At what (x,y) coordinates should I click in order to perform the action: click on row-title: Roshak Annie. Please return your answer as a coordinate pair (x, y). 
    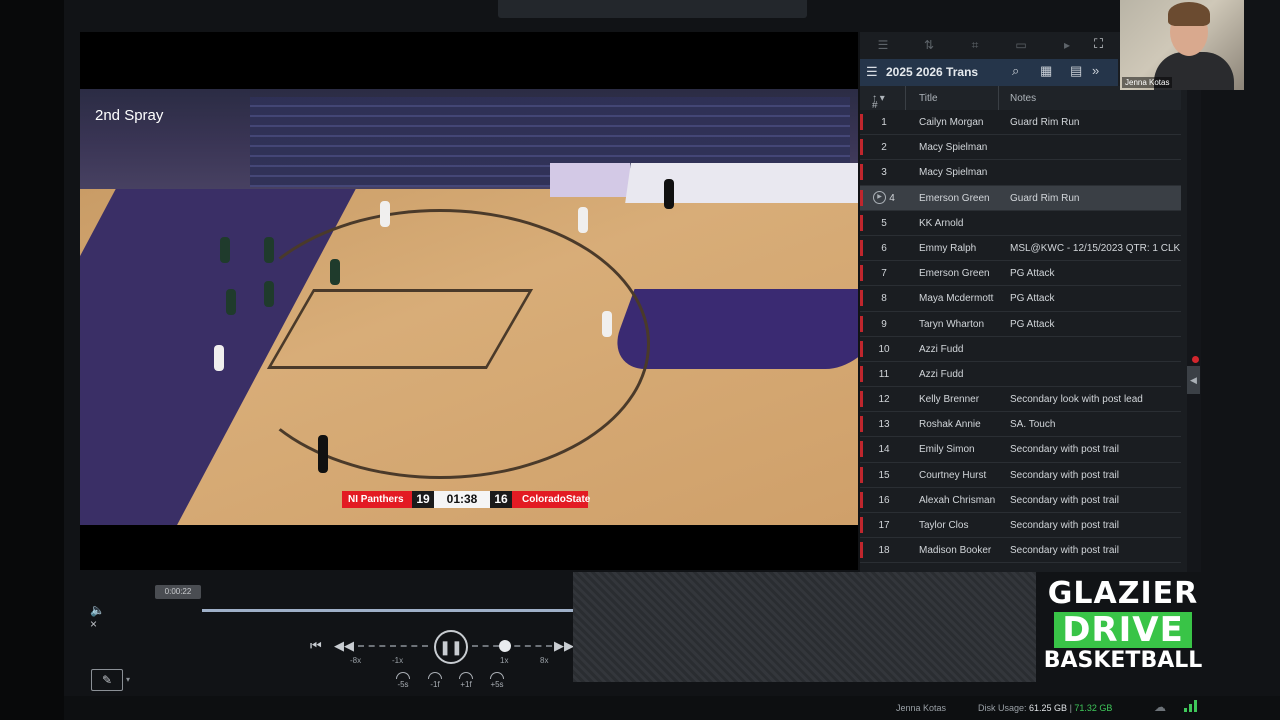
    Looking at the image, I should click on (950, 425).